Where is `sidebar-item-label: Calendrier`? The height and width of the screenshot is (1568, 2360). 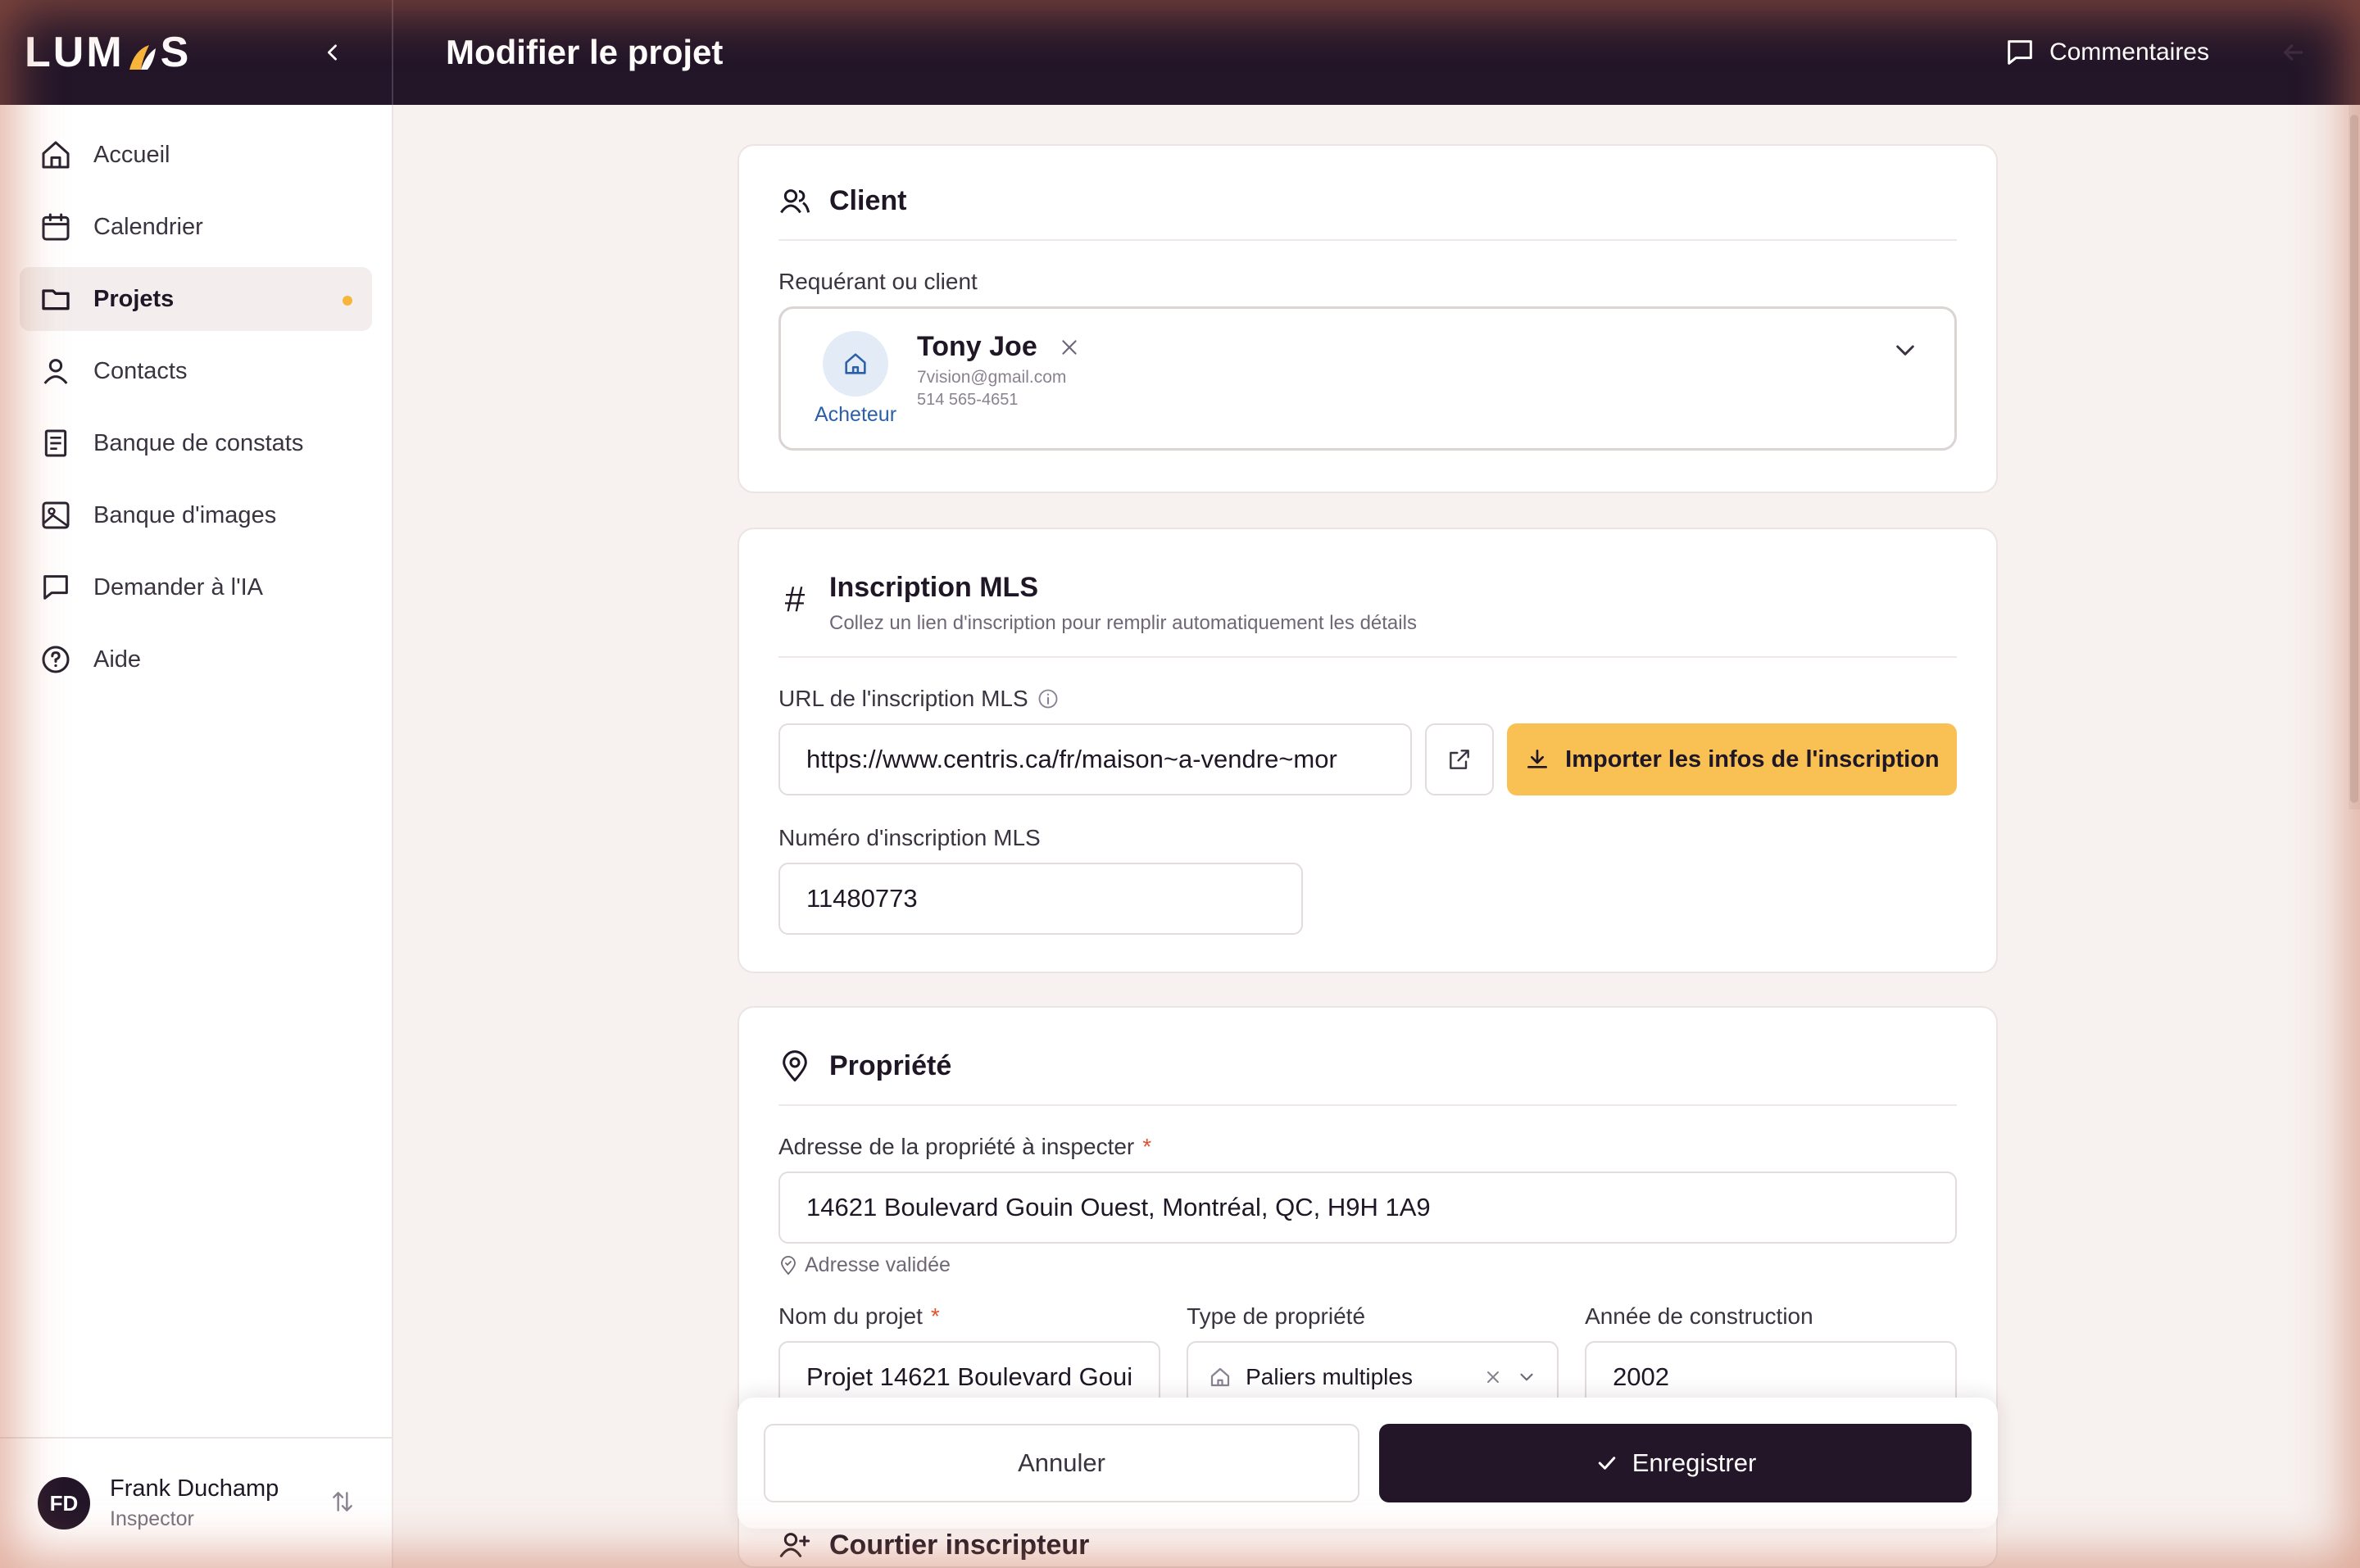 sidebar-item-label: Calendrier is located at coordinates (148, 227).